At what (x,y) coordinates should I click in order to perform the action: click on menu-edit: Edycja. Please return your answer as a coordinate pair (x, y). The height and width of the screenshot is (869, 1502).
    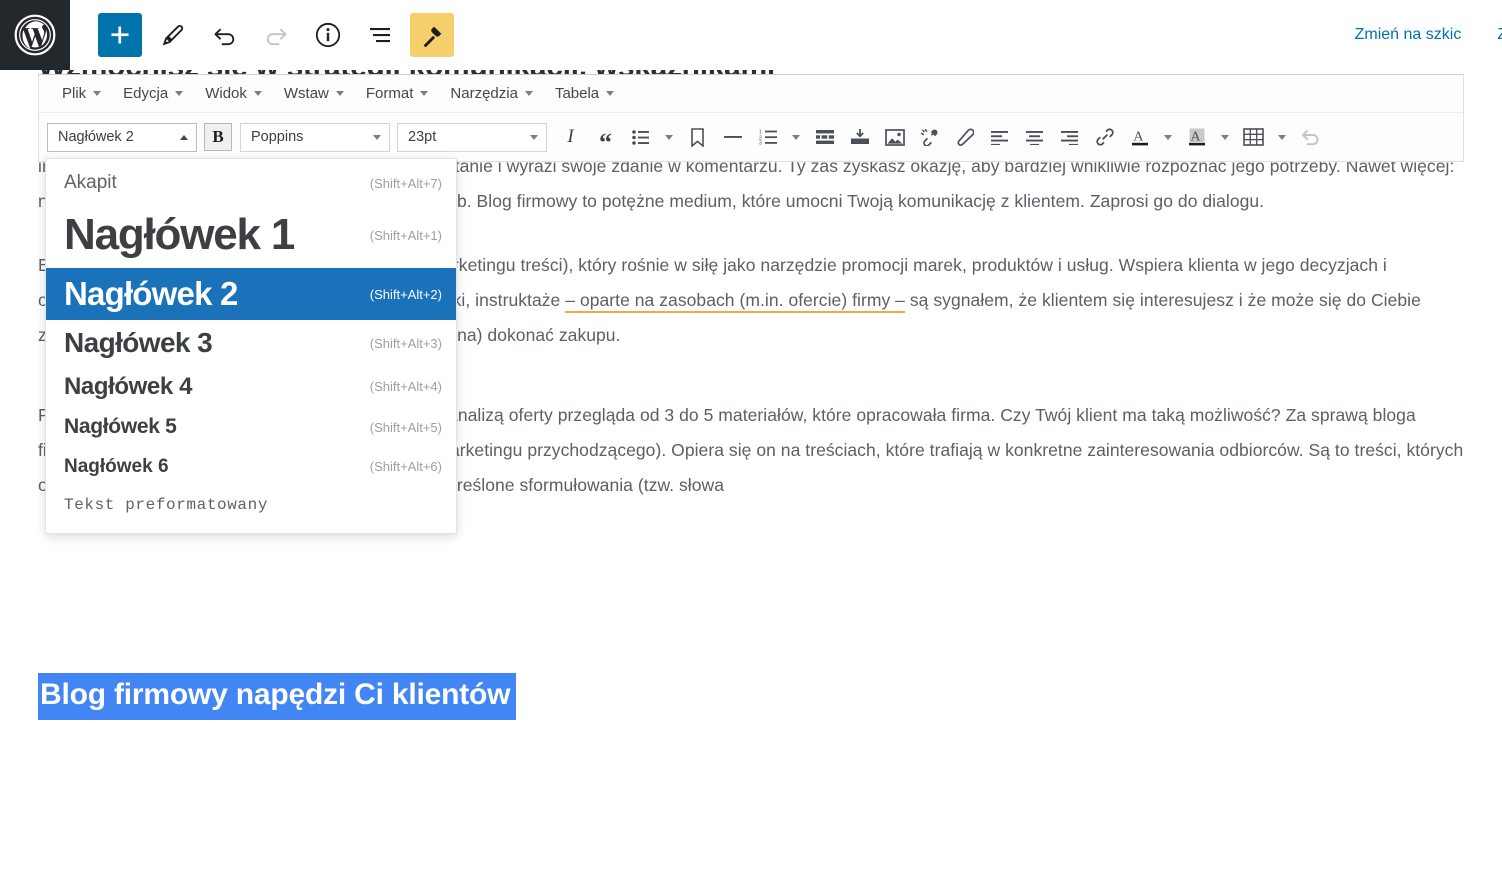
    Looking at the image, I should click on (153, 93).